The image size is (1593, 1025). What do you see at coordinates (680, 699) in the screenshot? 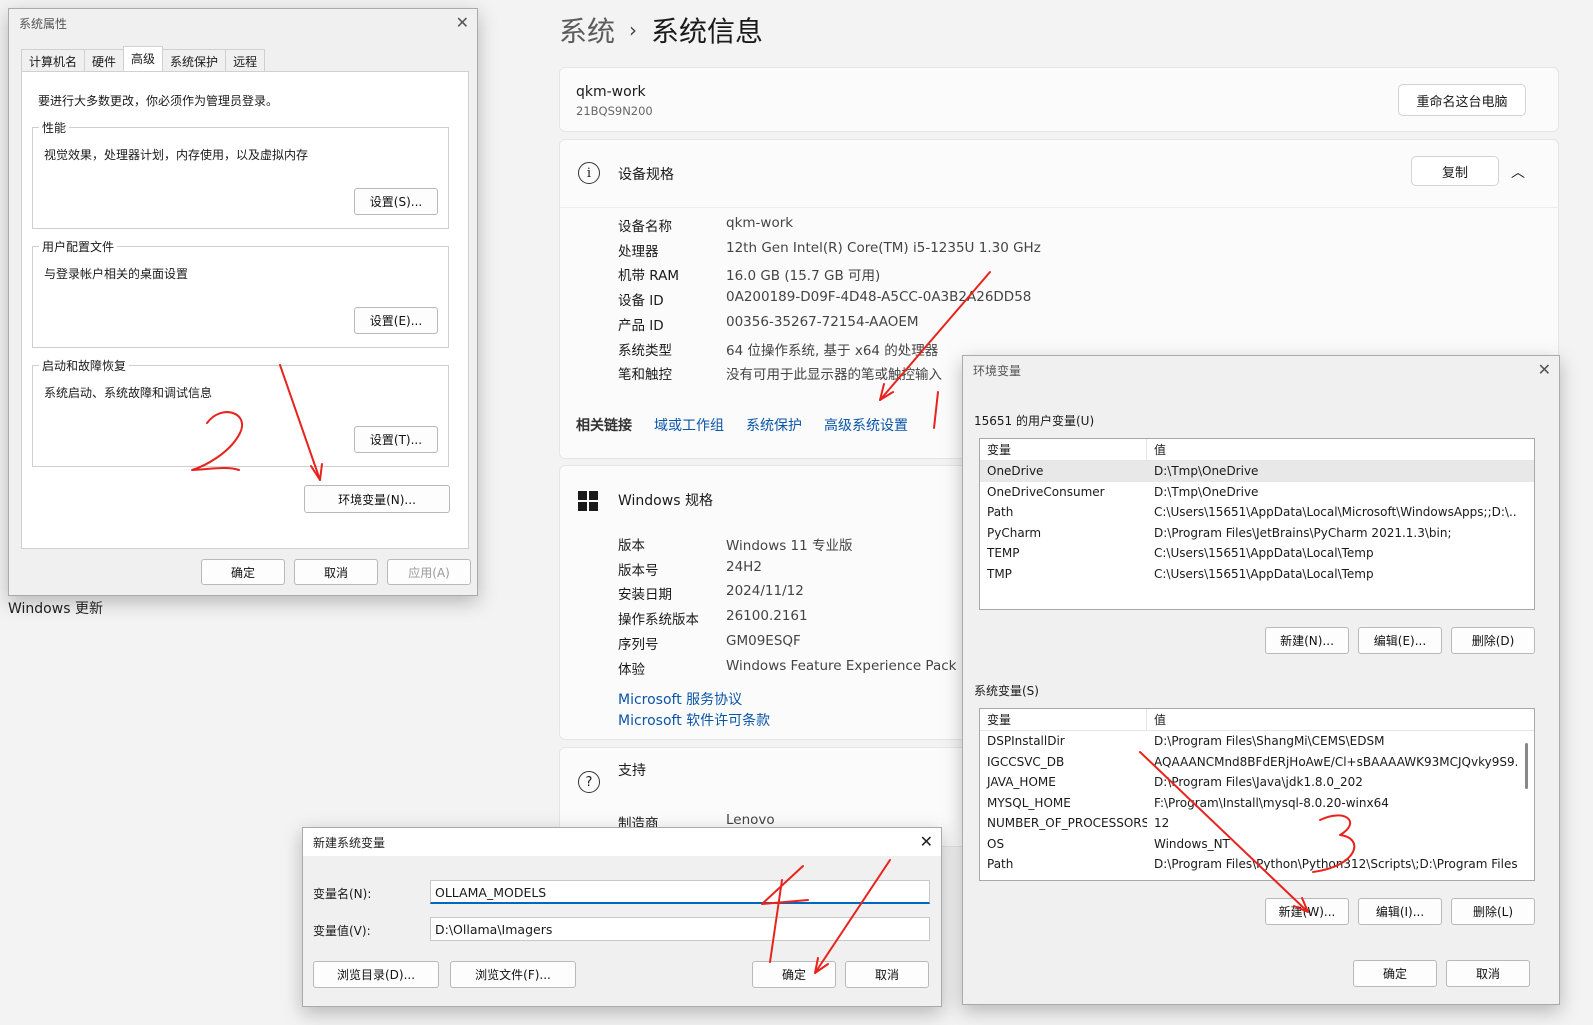
I see `link-ms-service-agreement: Microsoft 服务协议` at bounding box center [680, 699].